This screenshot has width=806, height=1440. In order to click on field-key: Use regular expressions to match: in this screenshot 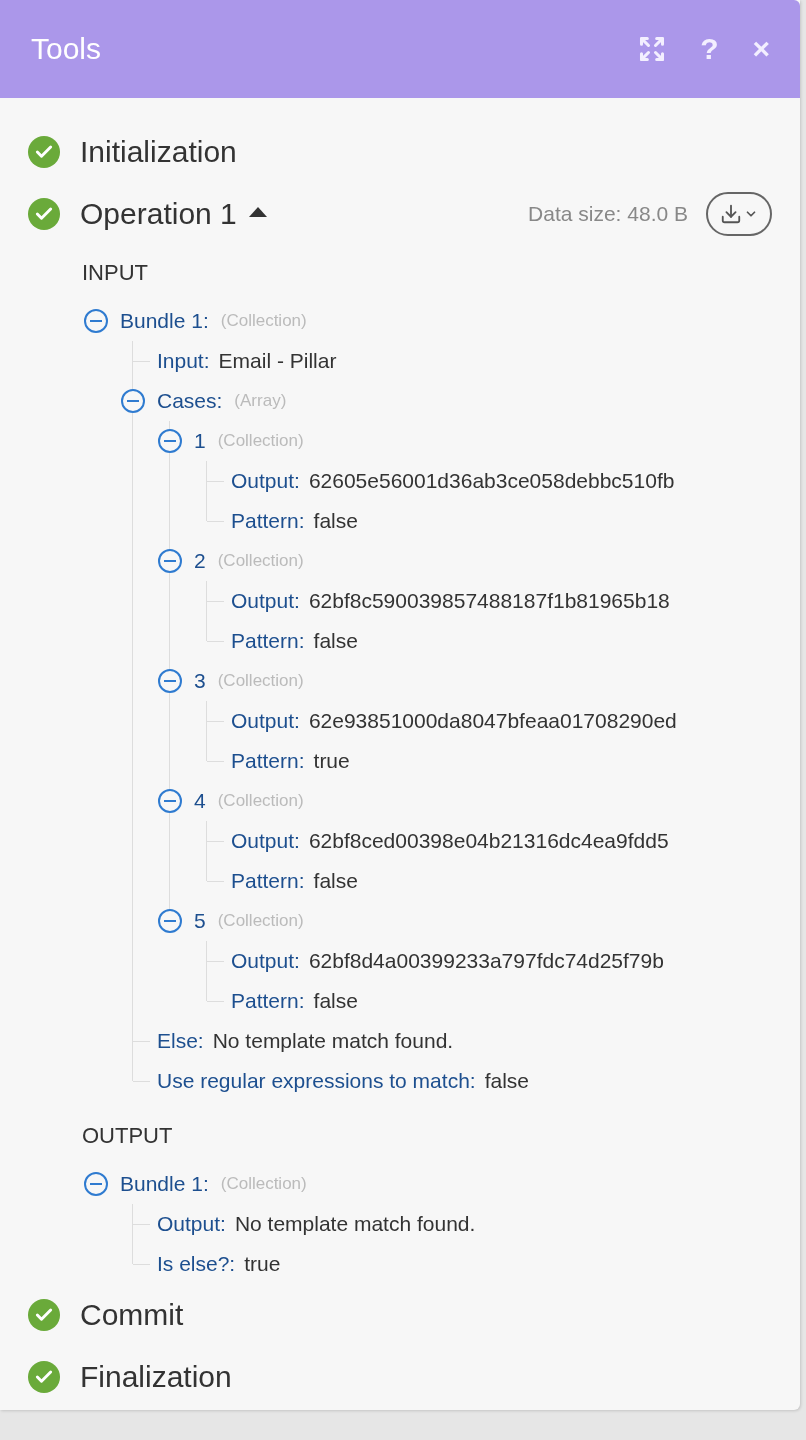, I will do `click(316, 1081)`.